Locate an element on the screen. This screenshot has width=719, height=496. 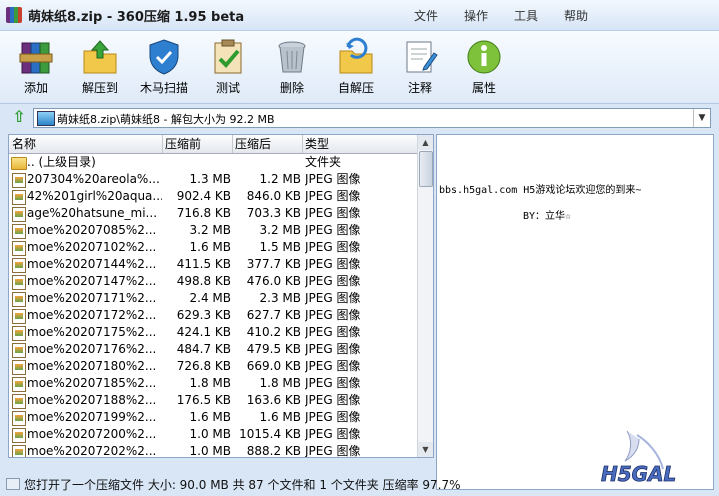
delete-trash-icon is located at coordinates (292, 57).